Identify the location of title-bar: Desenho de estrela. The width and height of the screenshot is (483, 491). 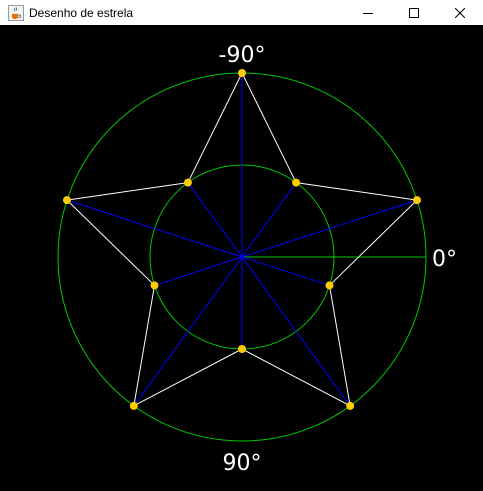
(241, 12).